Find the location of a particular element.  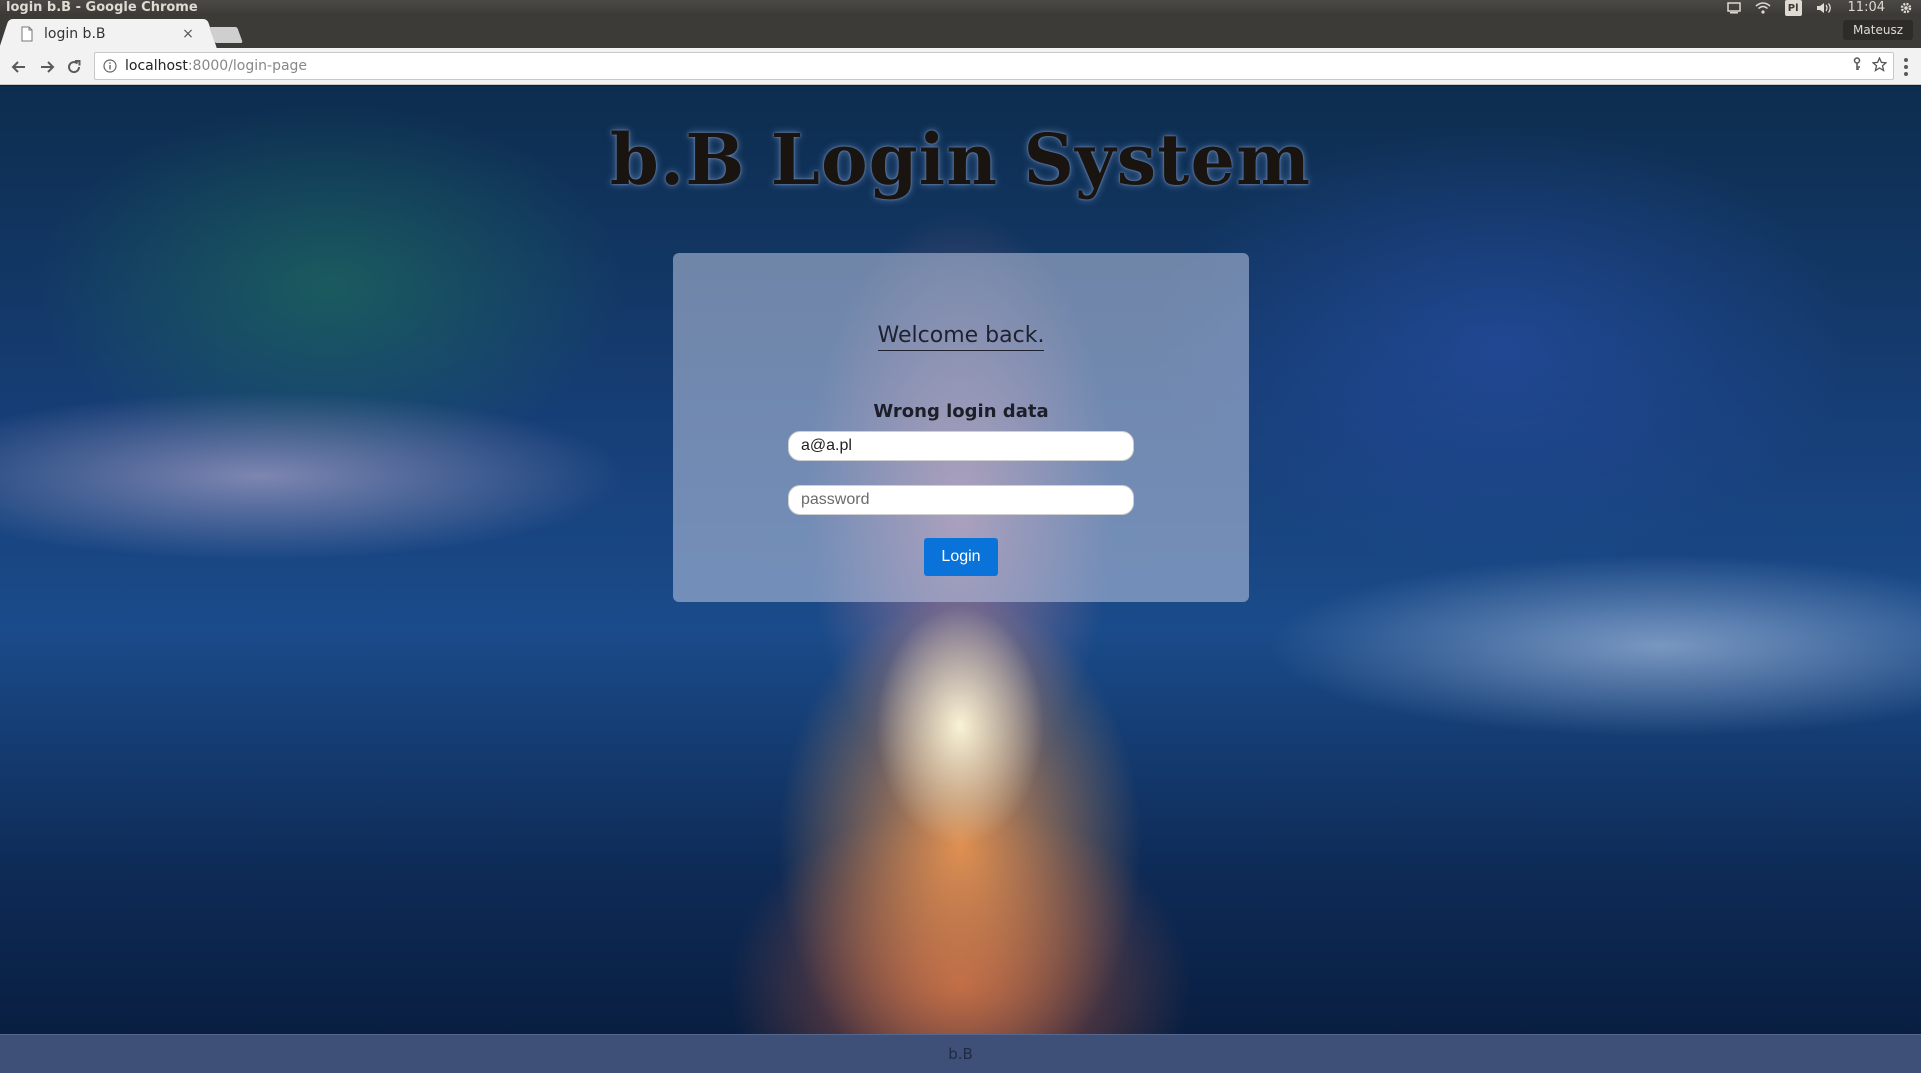

window-title: login b.B - Google Chrome is located at coordinates (102, 7).